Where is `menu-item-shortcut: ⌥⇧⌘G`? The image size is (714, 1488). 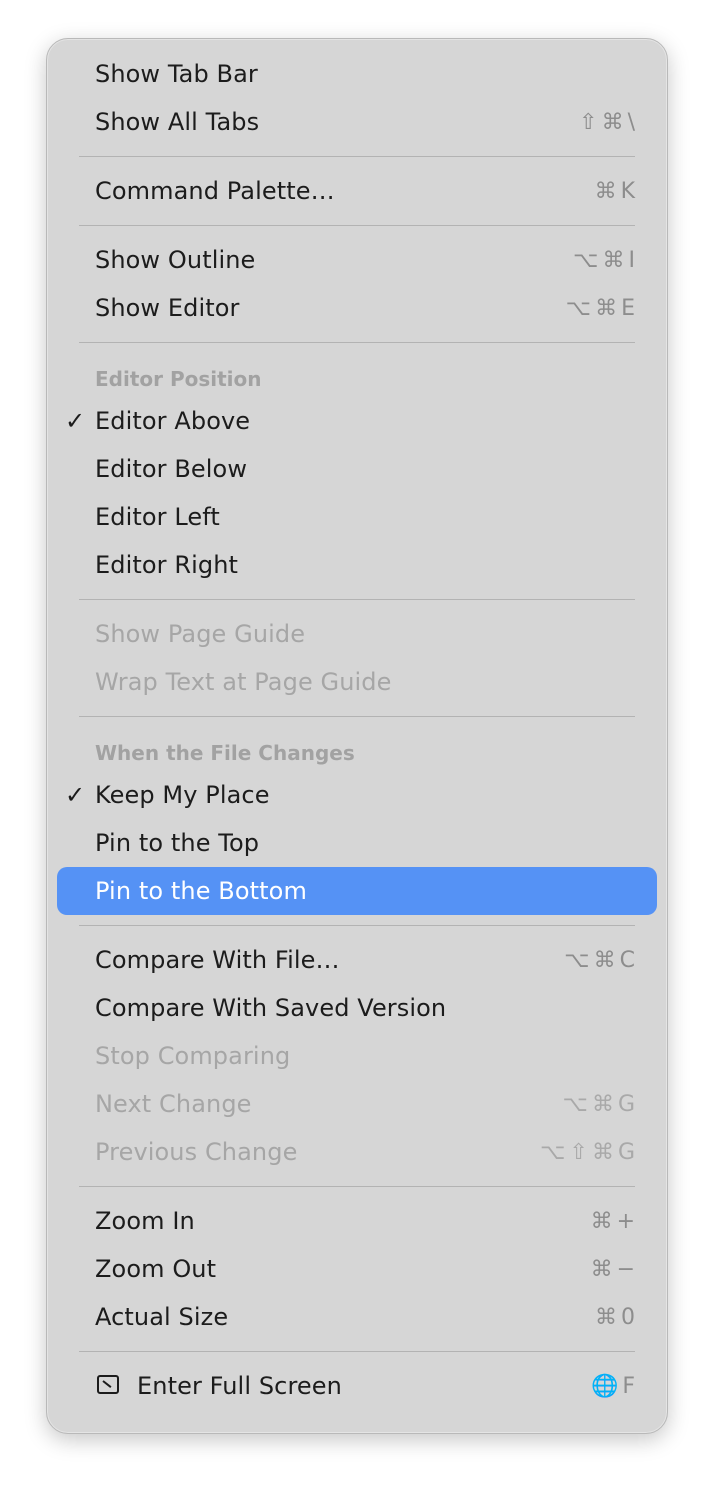 menu-item-shortcut: ⌥⇧⌘G is located at coordinates (589, 1152).